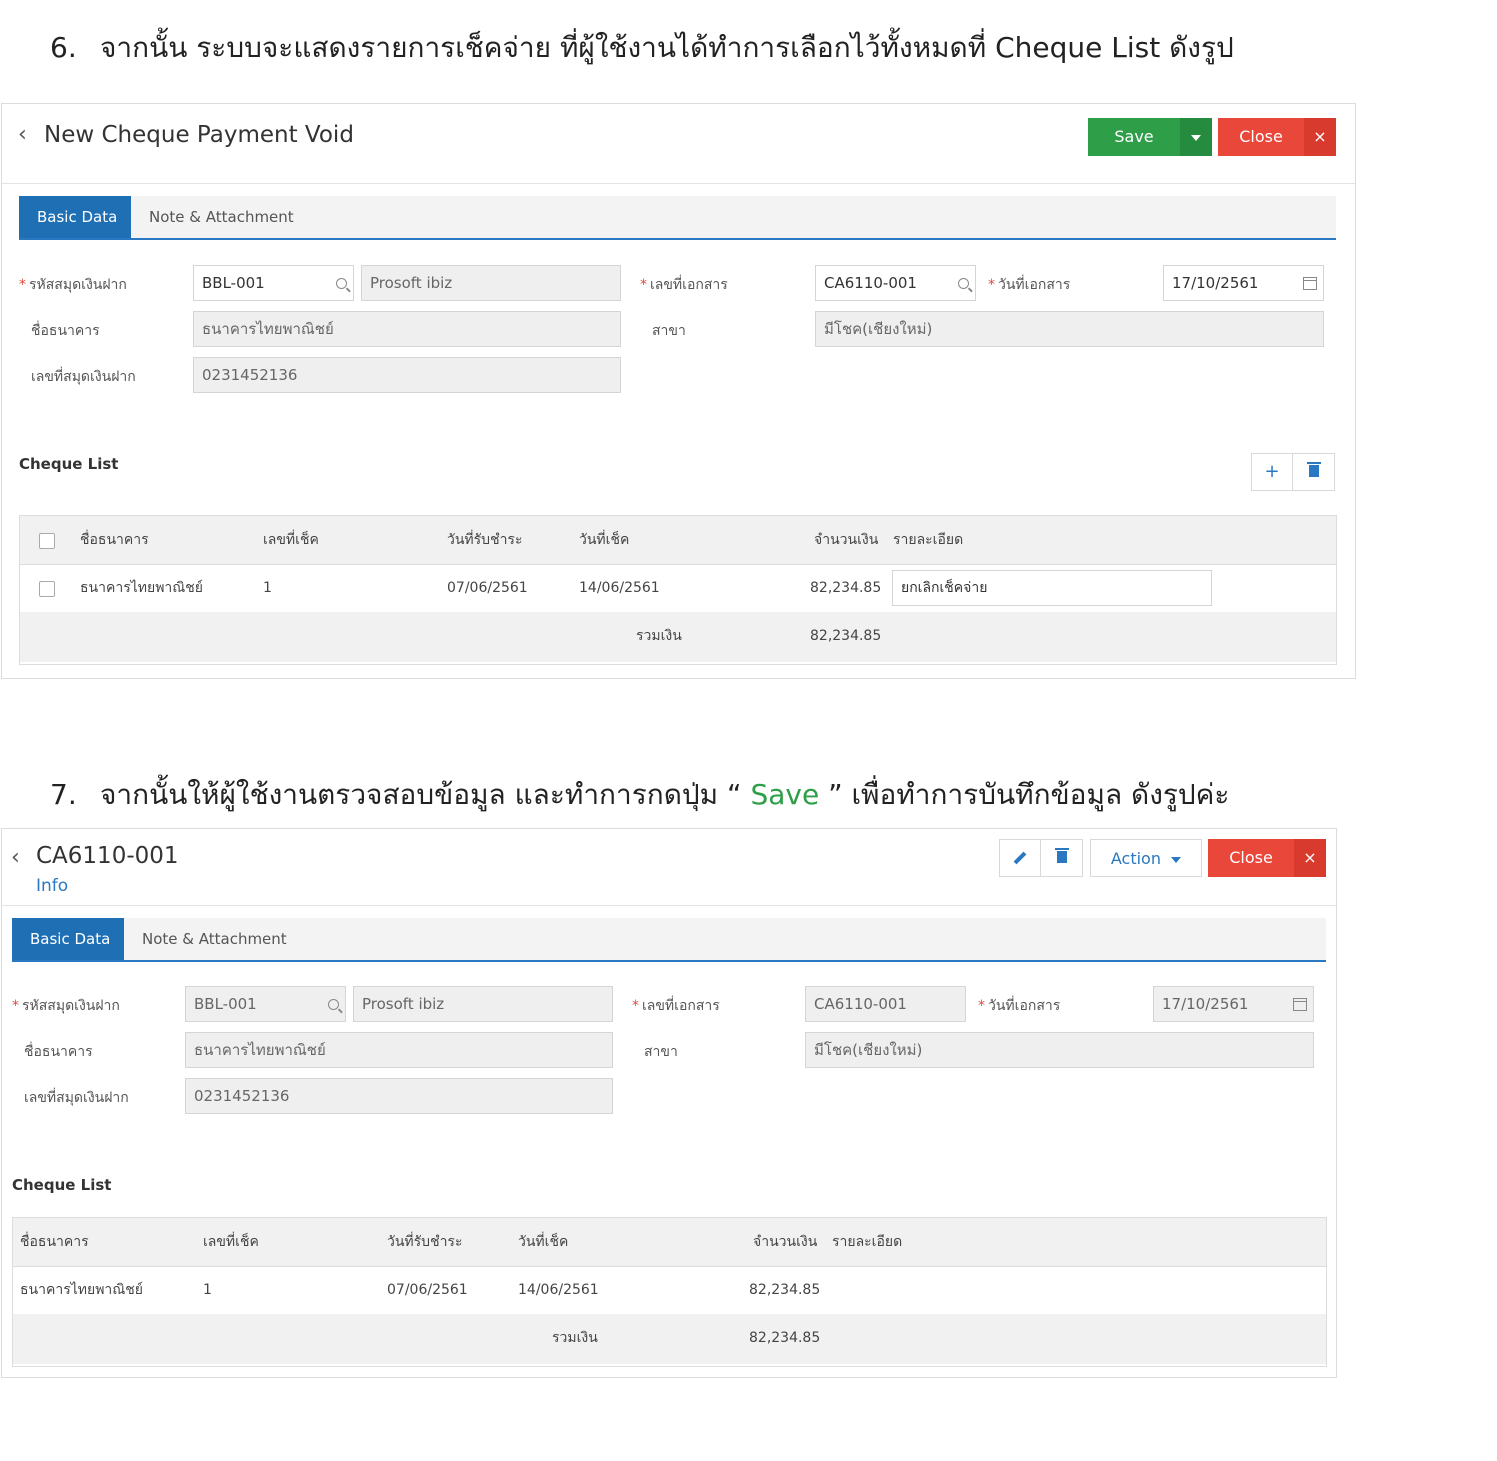 This screenshot has height=1461, width=1497. I want to click on plus-icon: +, so click(1272, 471).